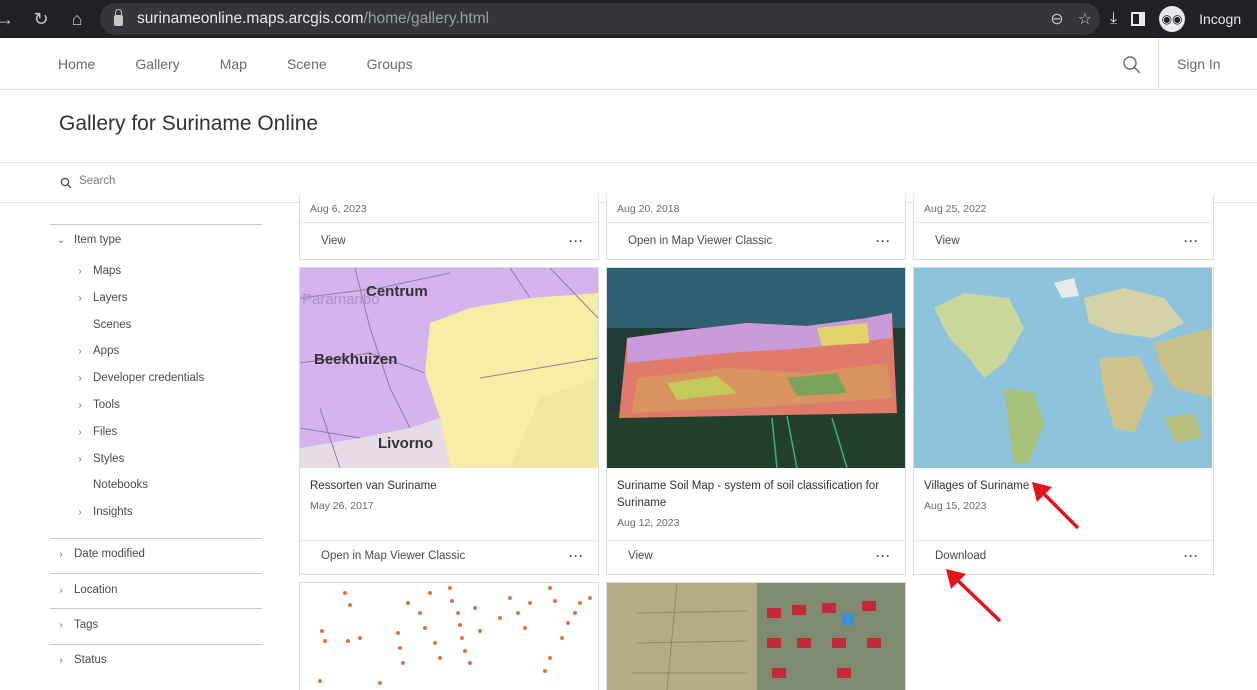  What do you see at coordinates (149, 378) in the screenshot?
I see `sidebar-item-label: Developer credentials` at bounding box center [149, 378].